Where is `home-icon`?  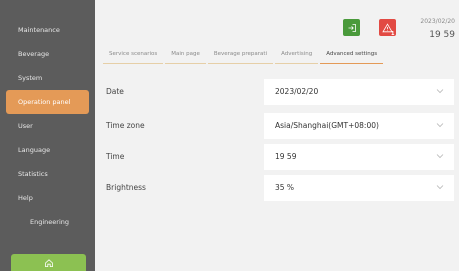
home-icon is located at coordinates (48, 262).